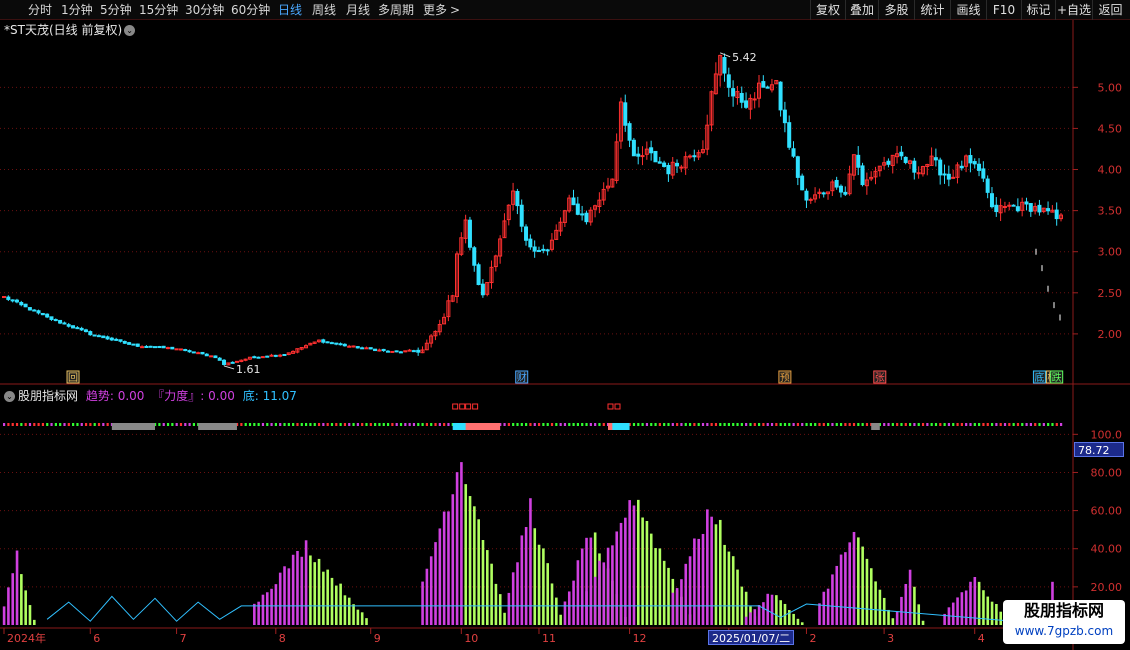 This screenshot has width=1130, height=650. I want to click on signal-band, so click(533, 416).